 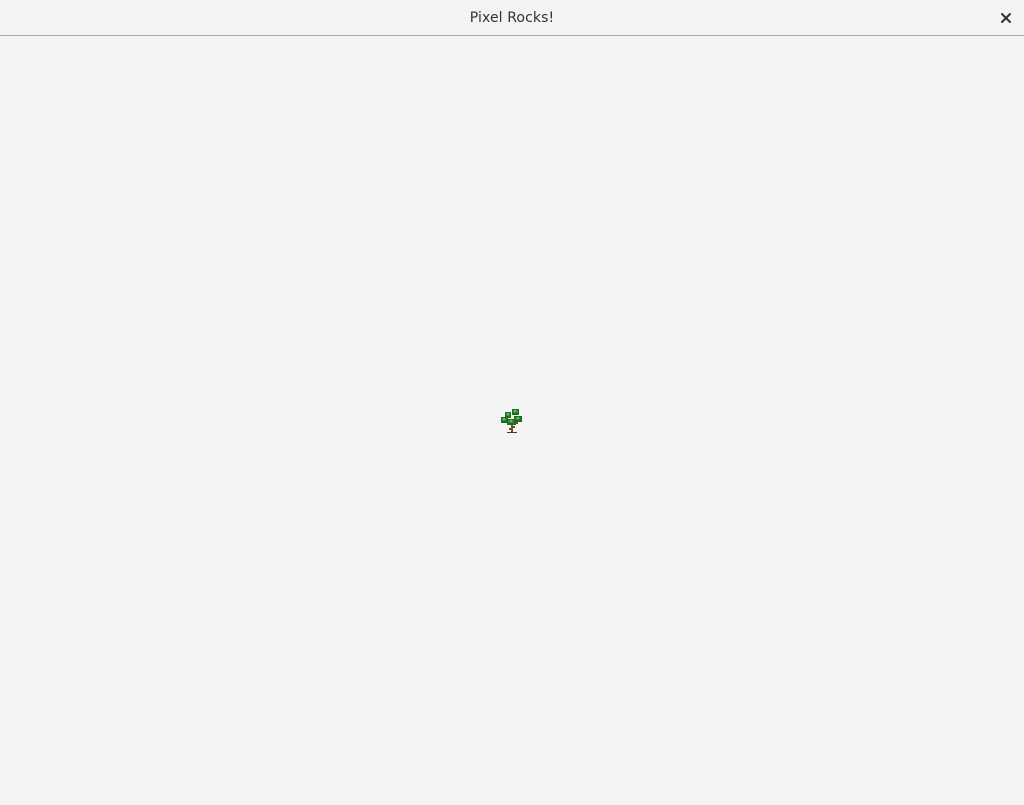 I want to click on tree-icon, so click(x=511, y=421).